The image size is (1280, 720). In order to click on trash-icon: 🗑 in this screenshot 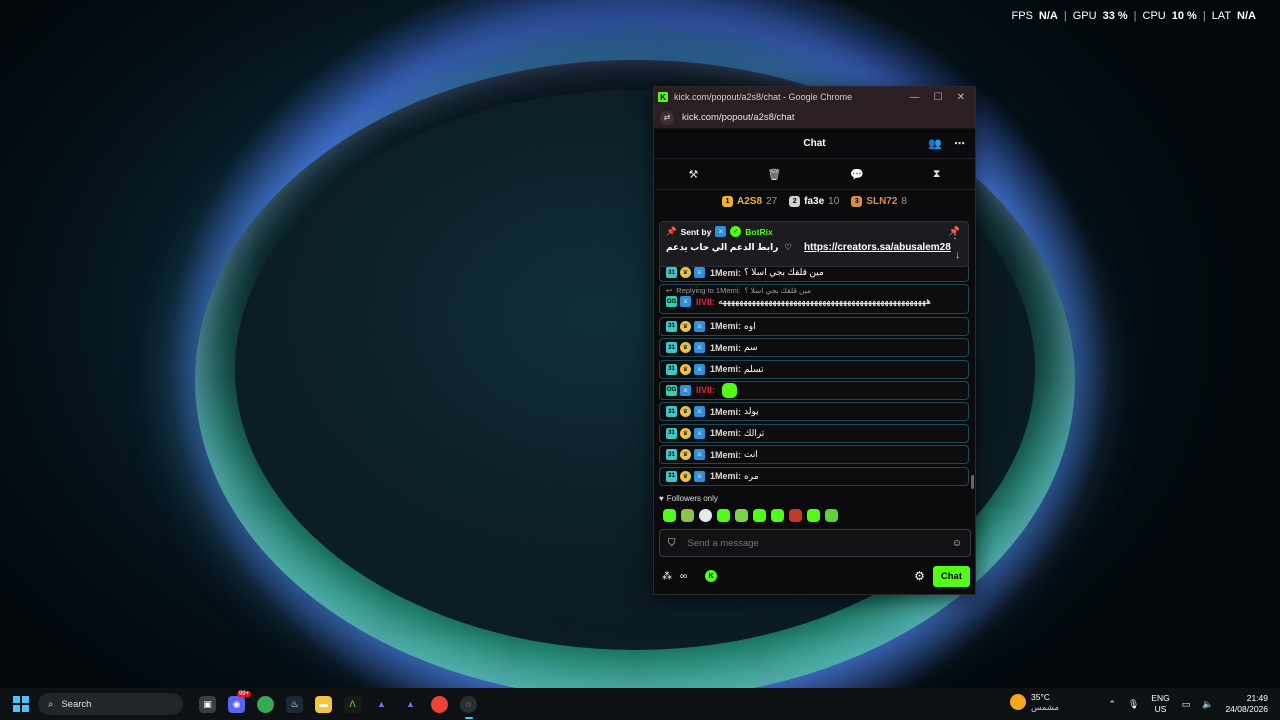, I will do `click(774, 174)`.